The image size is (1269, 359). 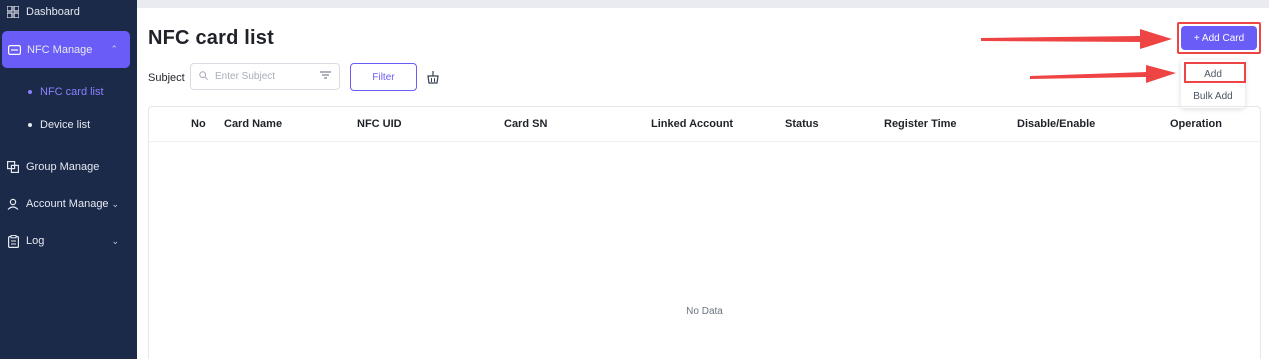 What do you see at coordinates (1103, 74) in the screenshot?
I see `arrow-to-add` at bounding box center [1103, 74].